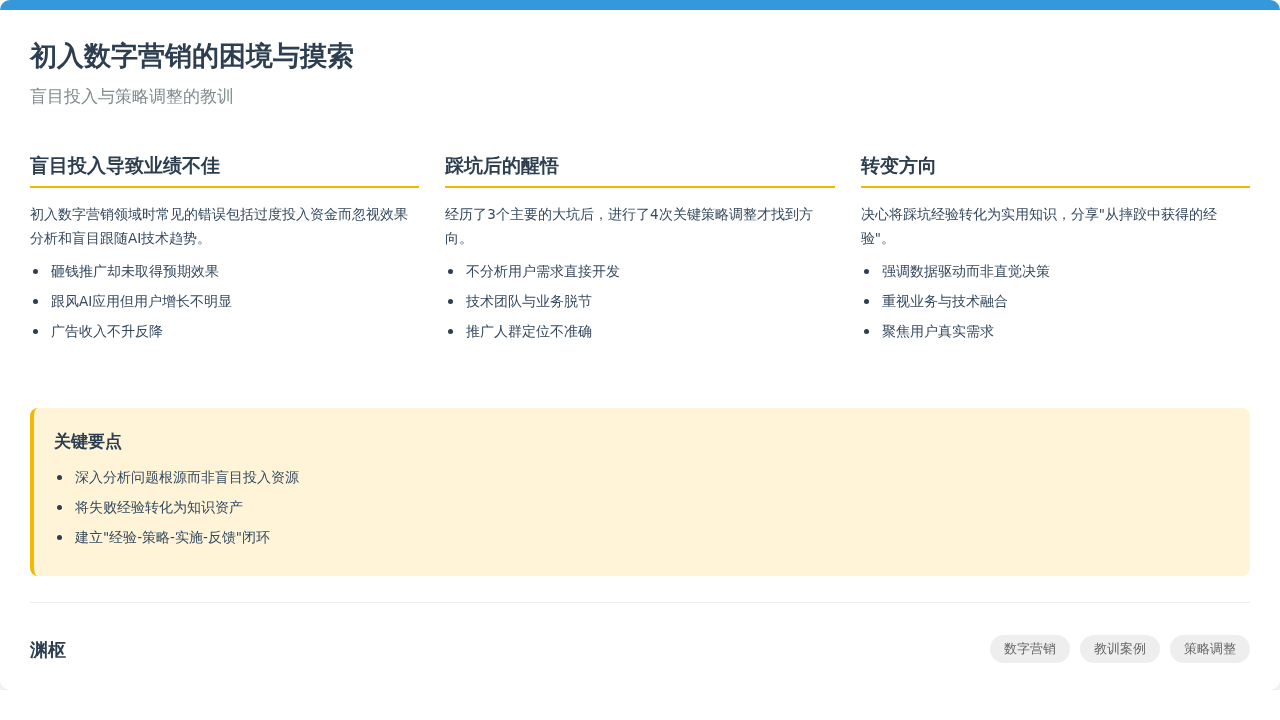  What do you see at coordinates (107, 331) in the screenshot?
I see `bullet-text: 广告收入不升反降` at bounding box center [107, 331].